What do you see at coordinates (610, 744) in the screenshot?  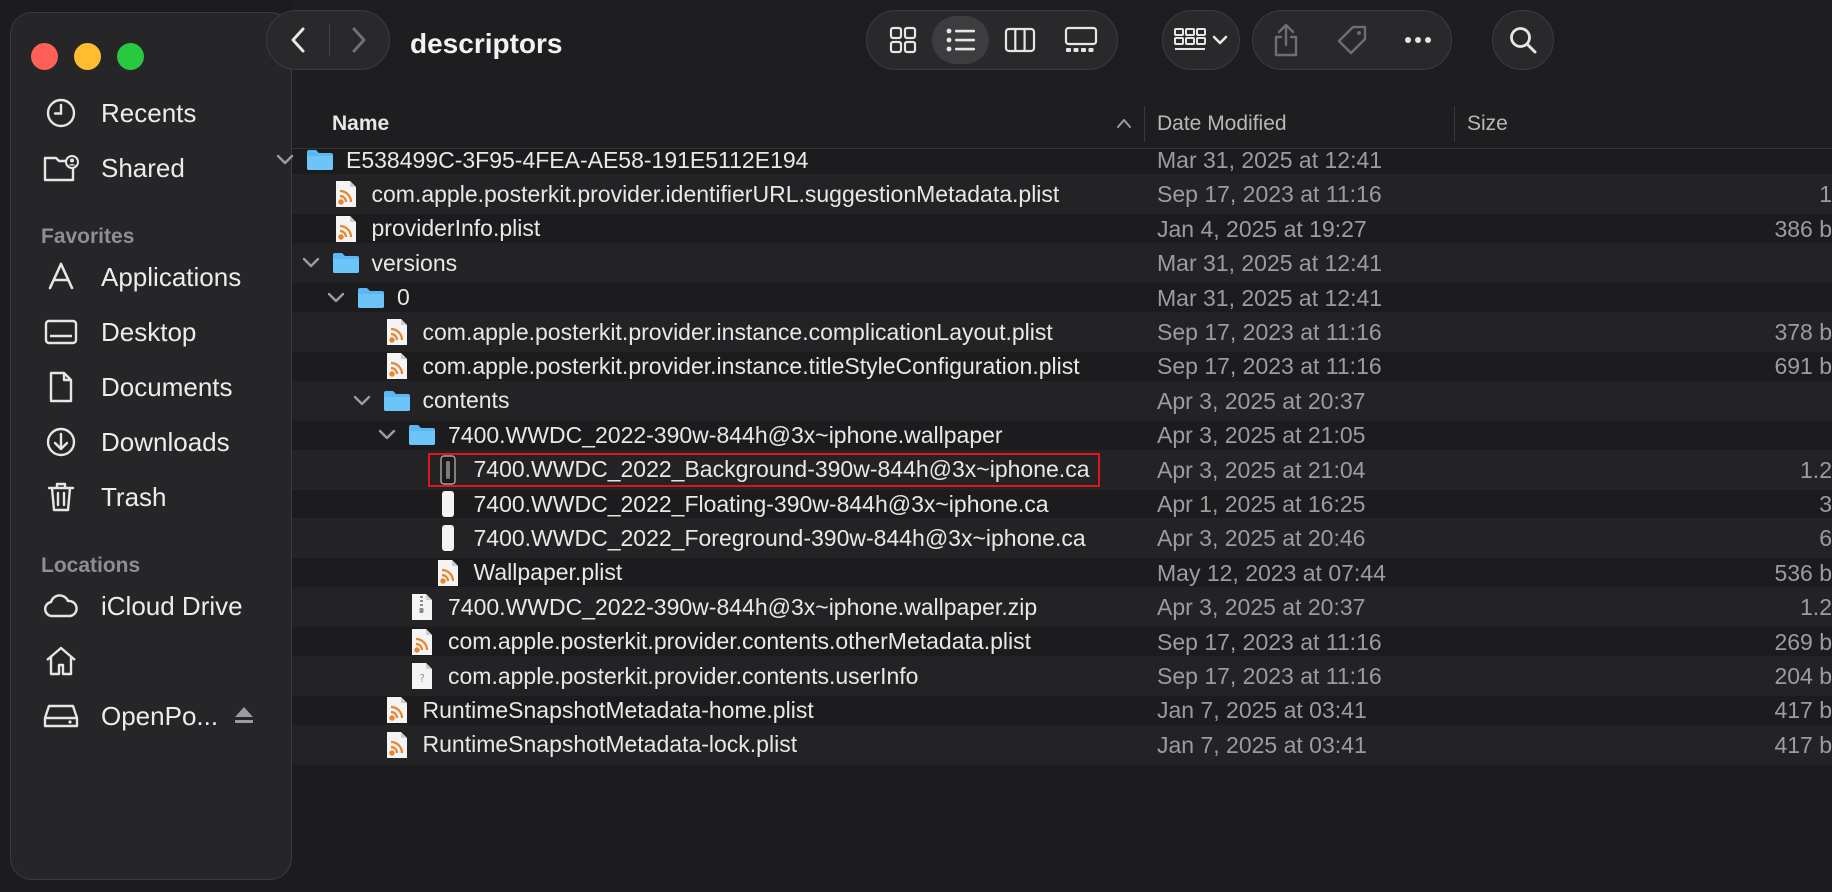 I see `file-name: RuntimeSnapshotMetadata-lock.plist` at bounding box center [610, 744].